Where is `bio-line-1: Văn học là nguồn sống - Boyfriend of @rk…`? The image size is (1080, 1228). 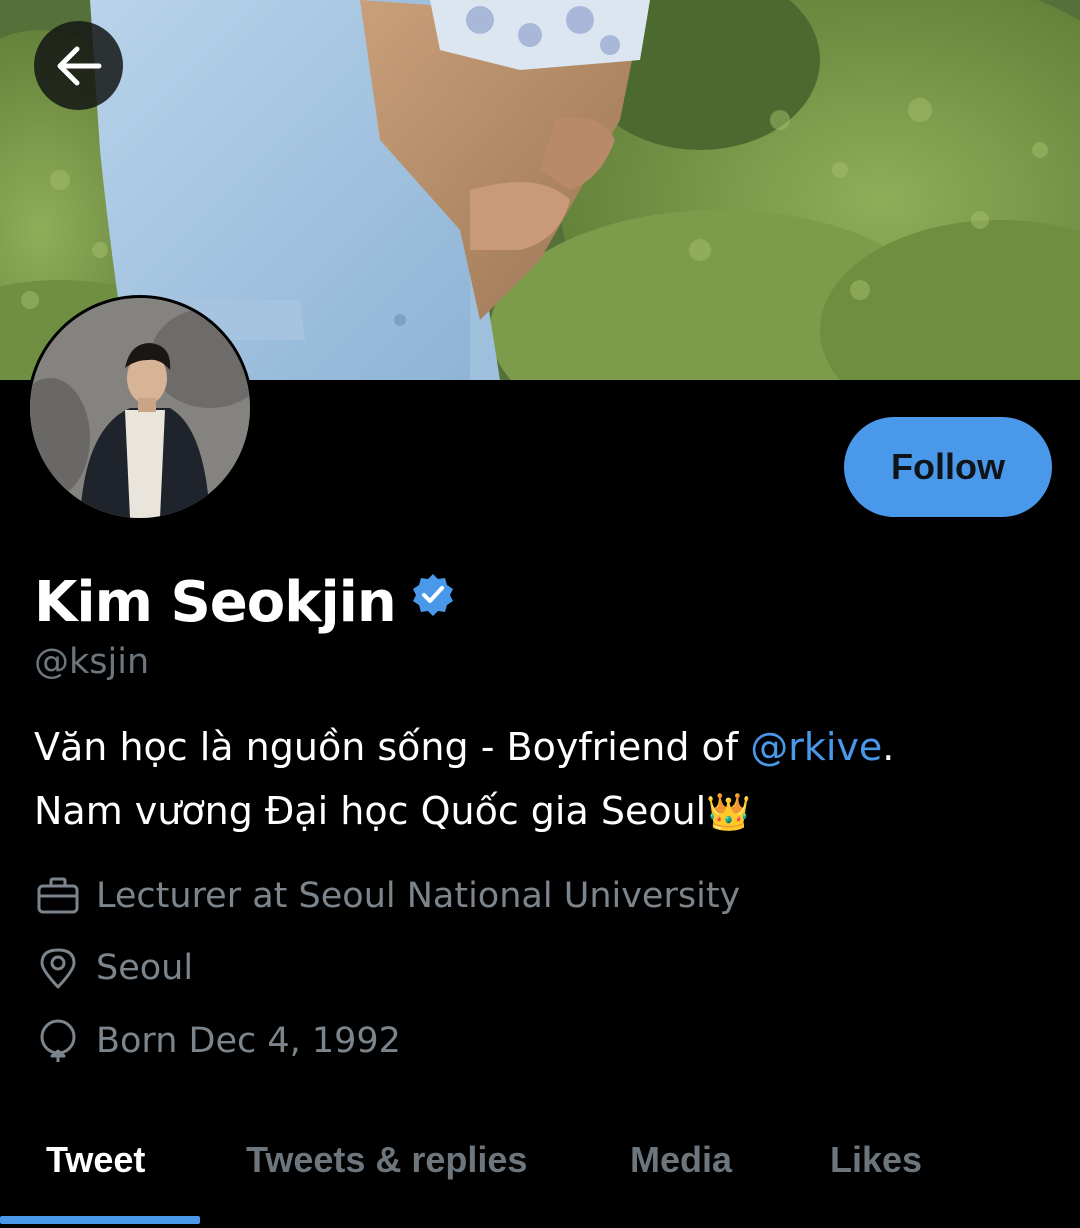
bio-line-1: Văn học là nguồn sống - Boyfriend of @rk… is located at coordinates (534, 747).